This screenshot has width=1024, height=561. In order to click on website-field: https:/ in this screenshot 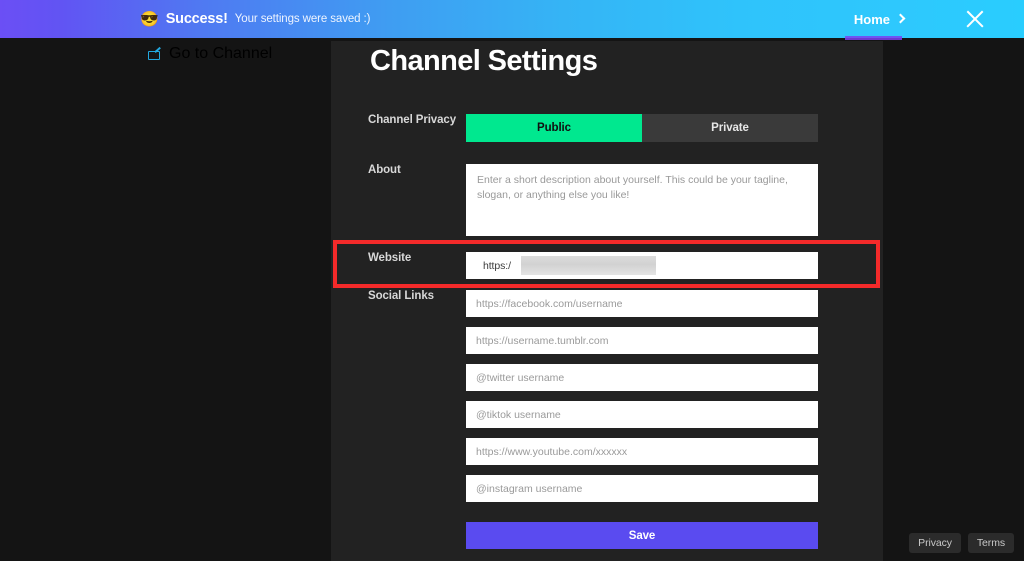, I will do `click(674, 265)`.